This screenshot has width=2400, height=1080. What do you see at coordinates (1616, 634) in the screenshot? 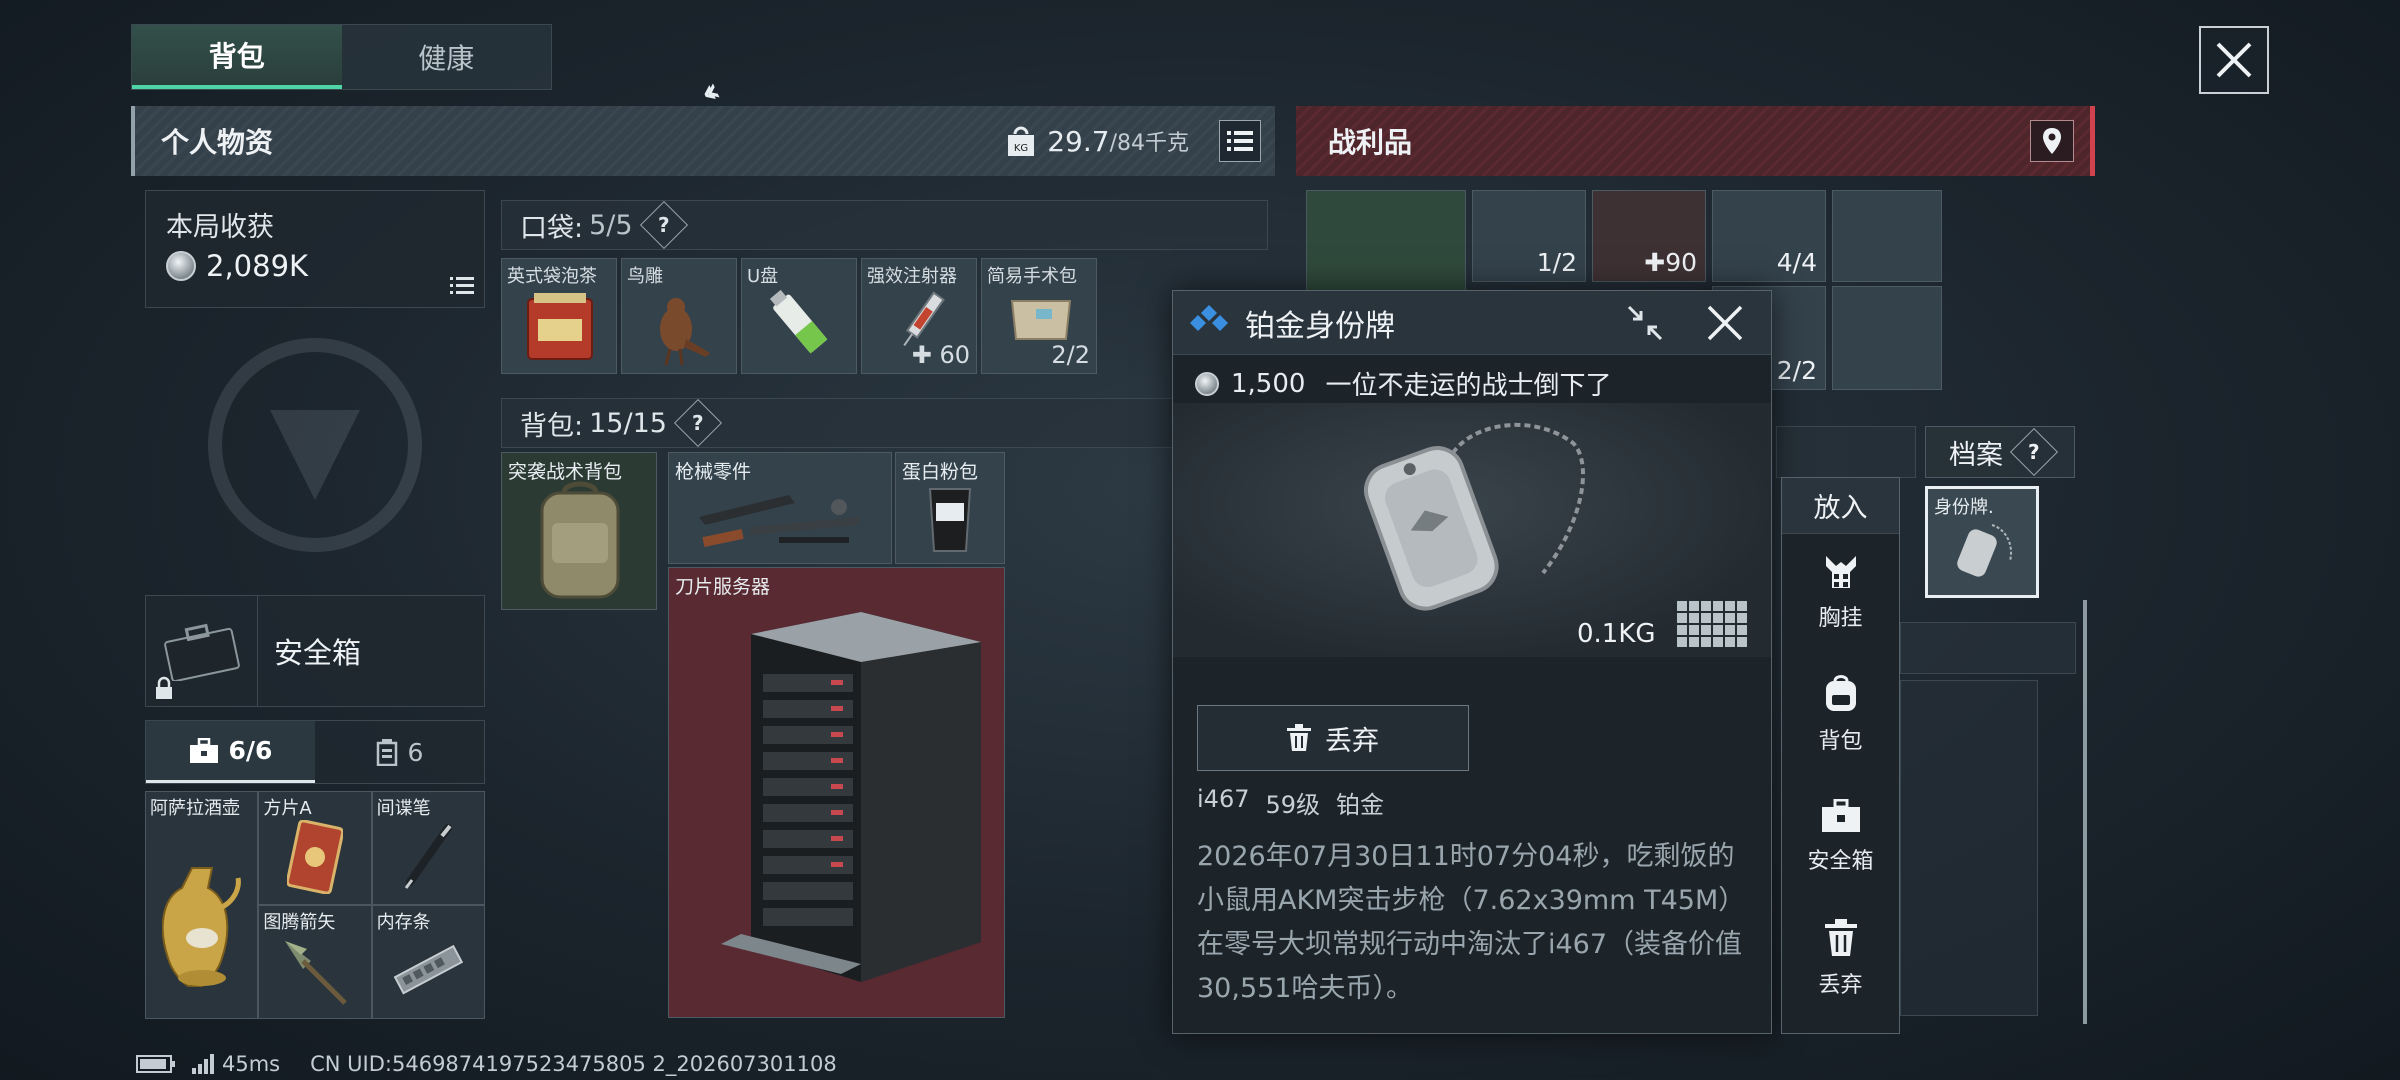
I see `item-weight: 0.1KG` at bounding box center [1616, 634].